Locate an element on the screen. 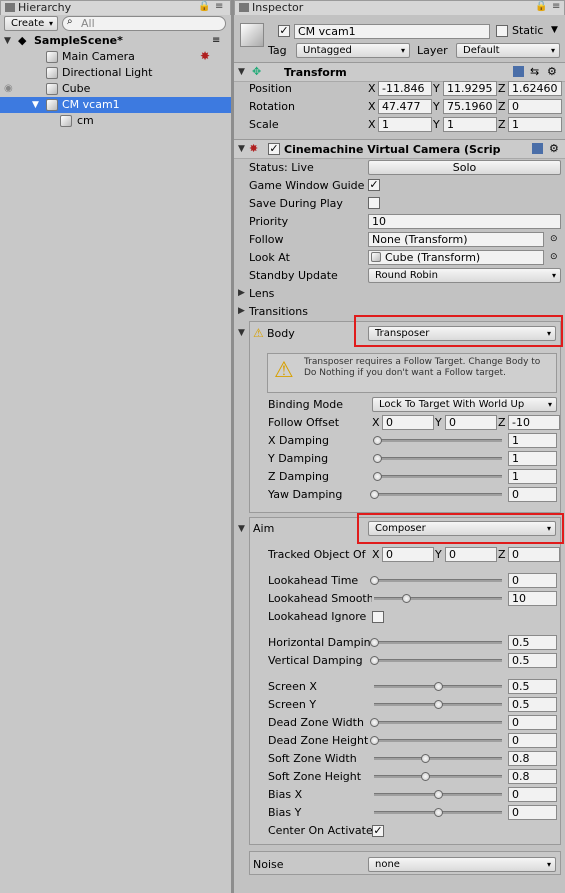  settings-gear-icon: ⚙ is located at coordinates (554, 148).